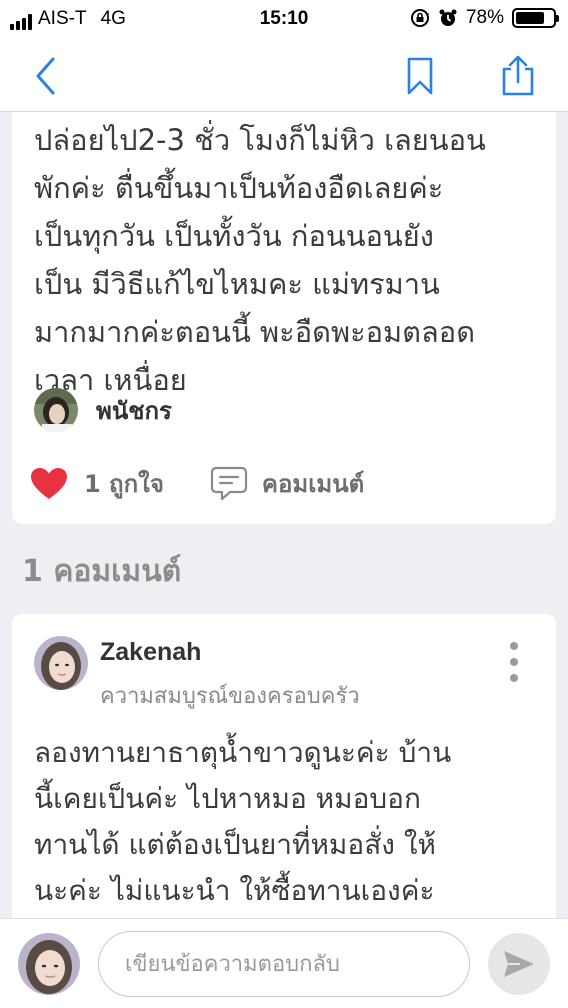 Image resolution: width=568 pixels, height=1008 pixels. I want to click on bookmark-button, so click(420, 76).